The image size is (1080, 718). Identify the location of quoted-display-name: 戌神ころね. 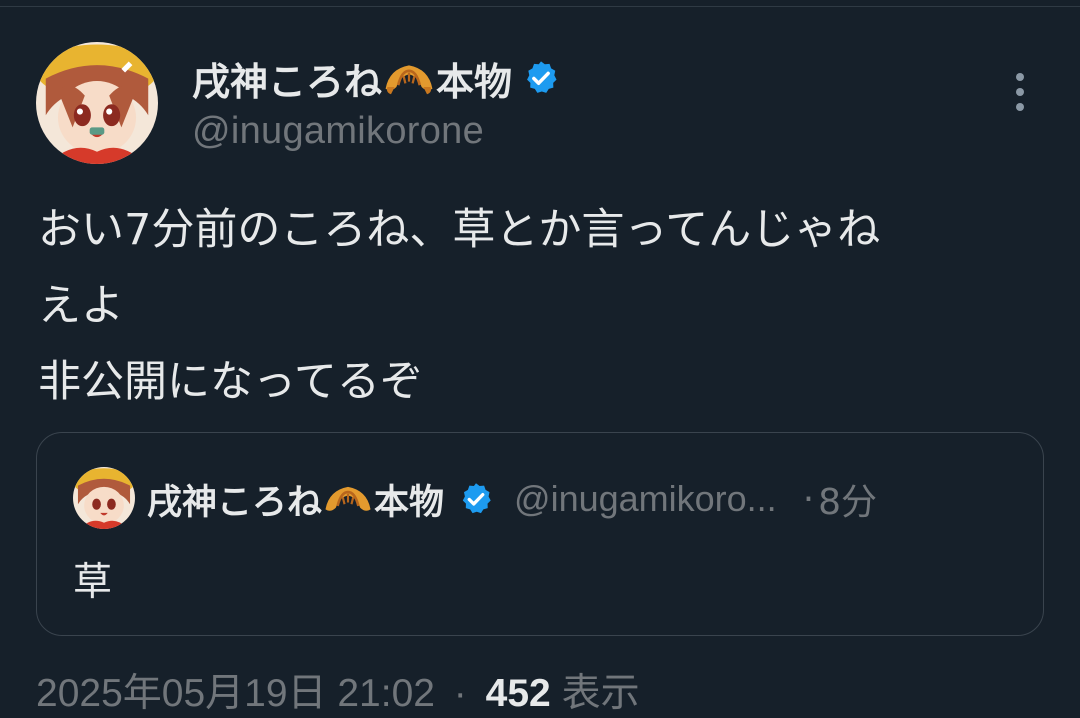
(234, 499).